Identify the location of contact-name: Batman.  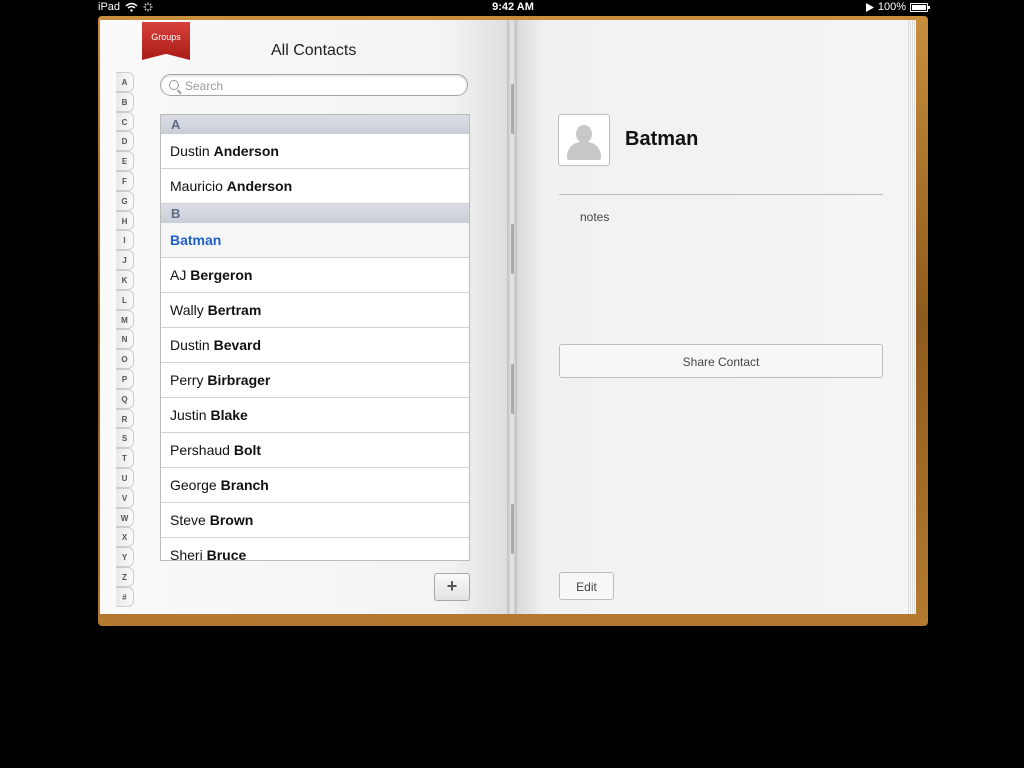
(662, 139).